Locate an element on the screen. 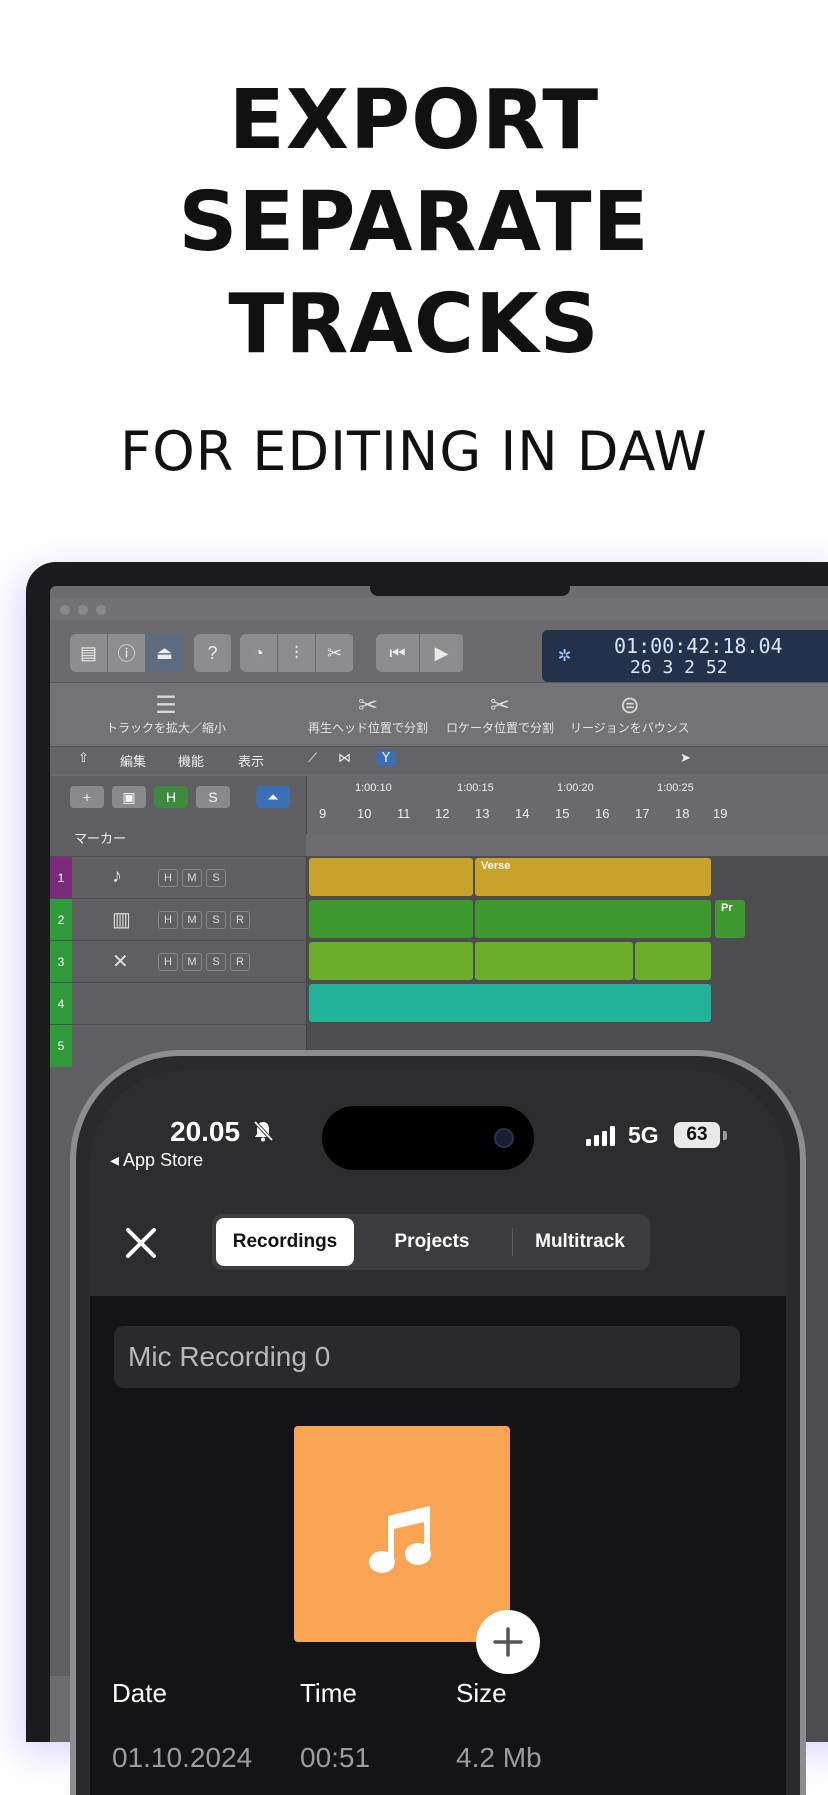 This screenshot has width=828, height=1795. lcd-time: 01:00:42:18.04 is located at coordinates (698, 646).